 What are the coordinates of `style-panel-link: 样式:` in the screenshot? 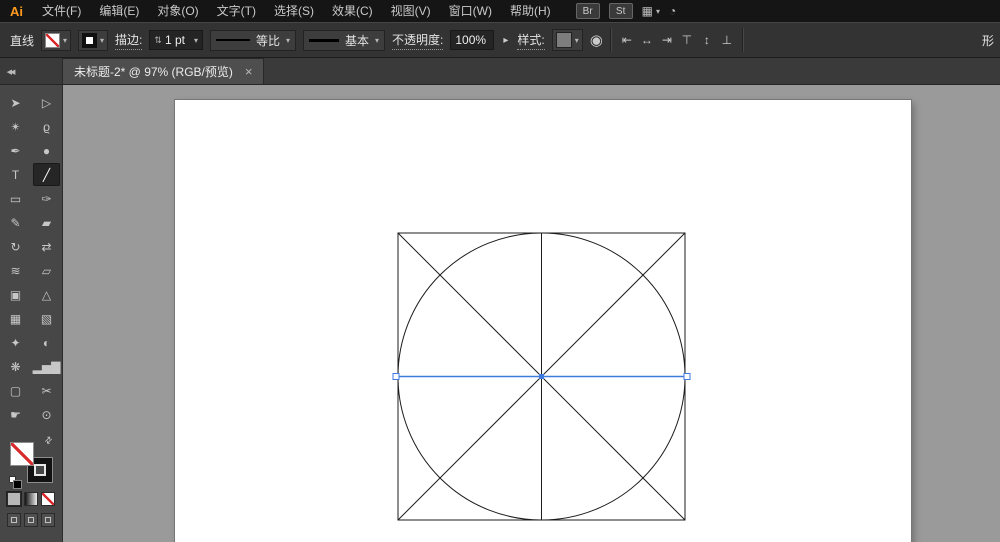 It's located at (531, 40).